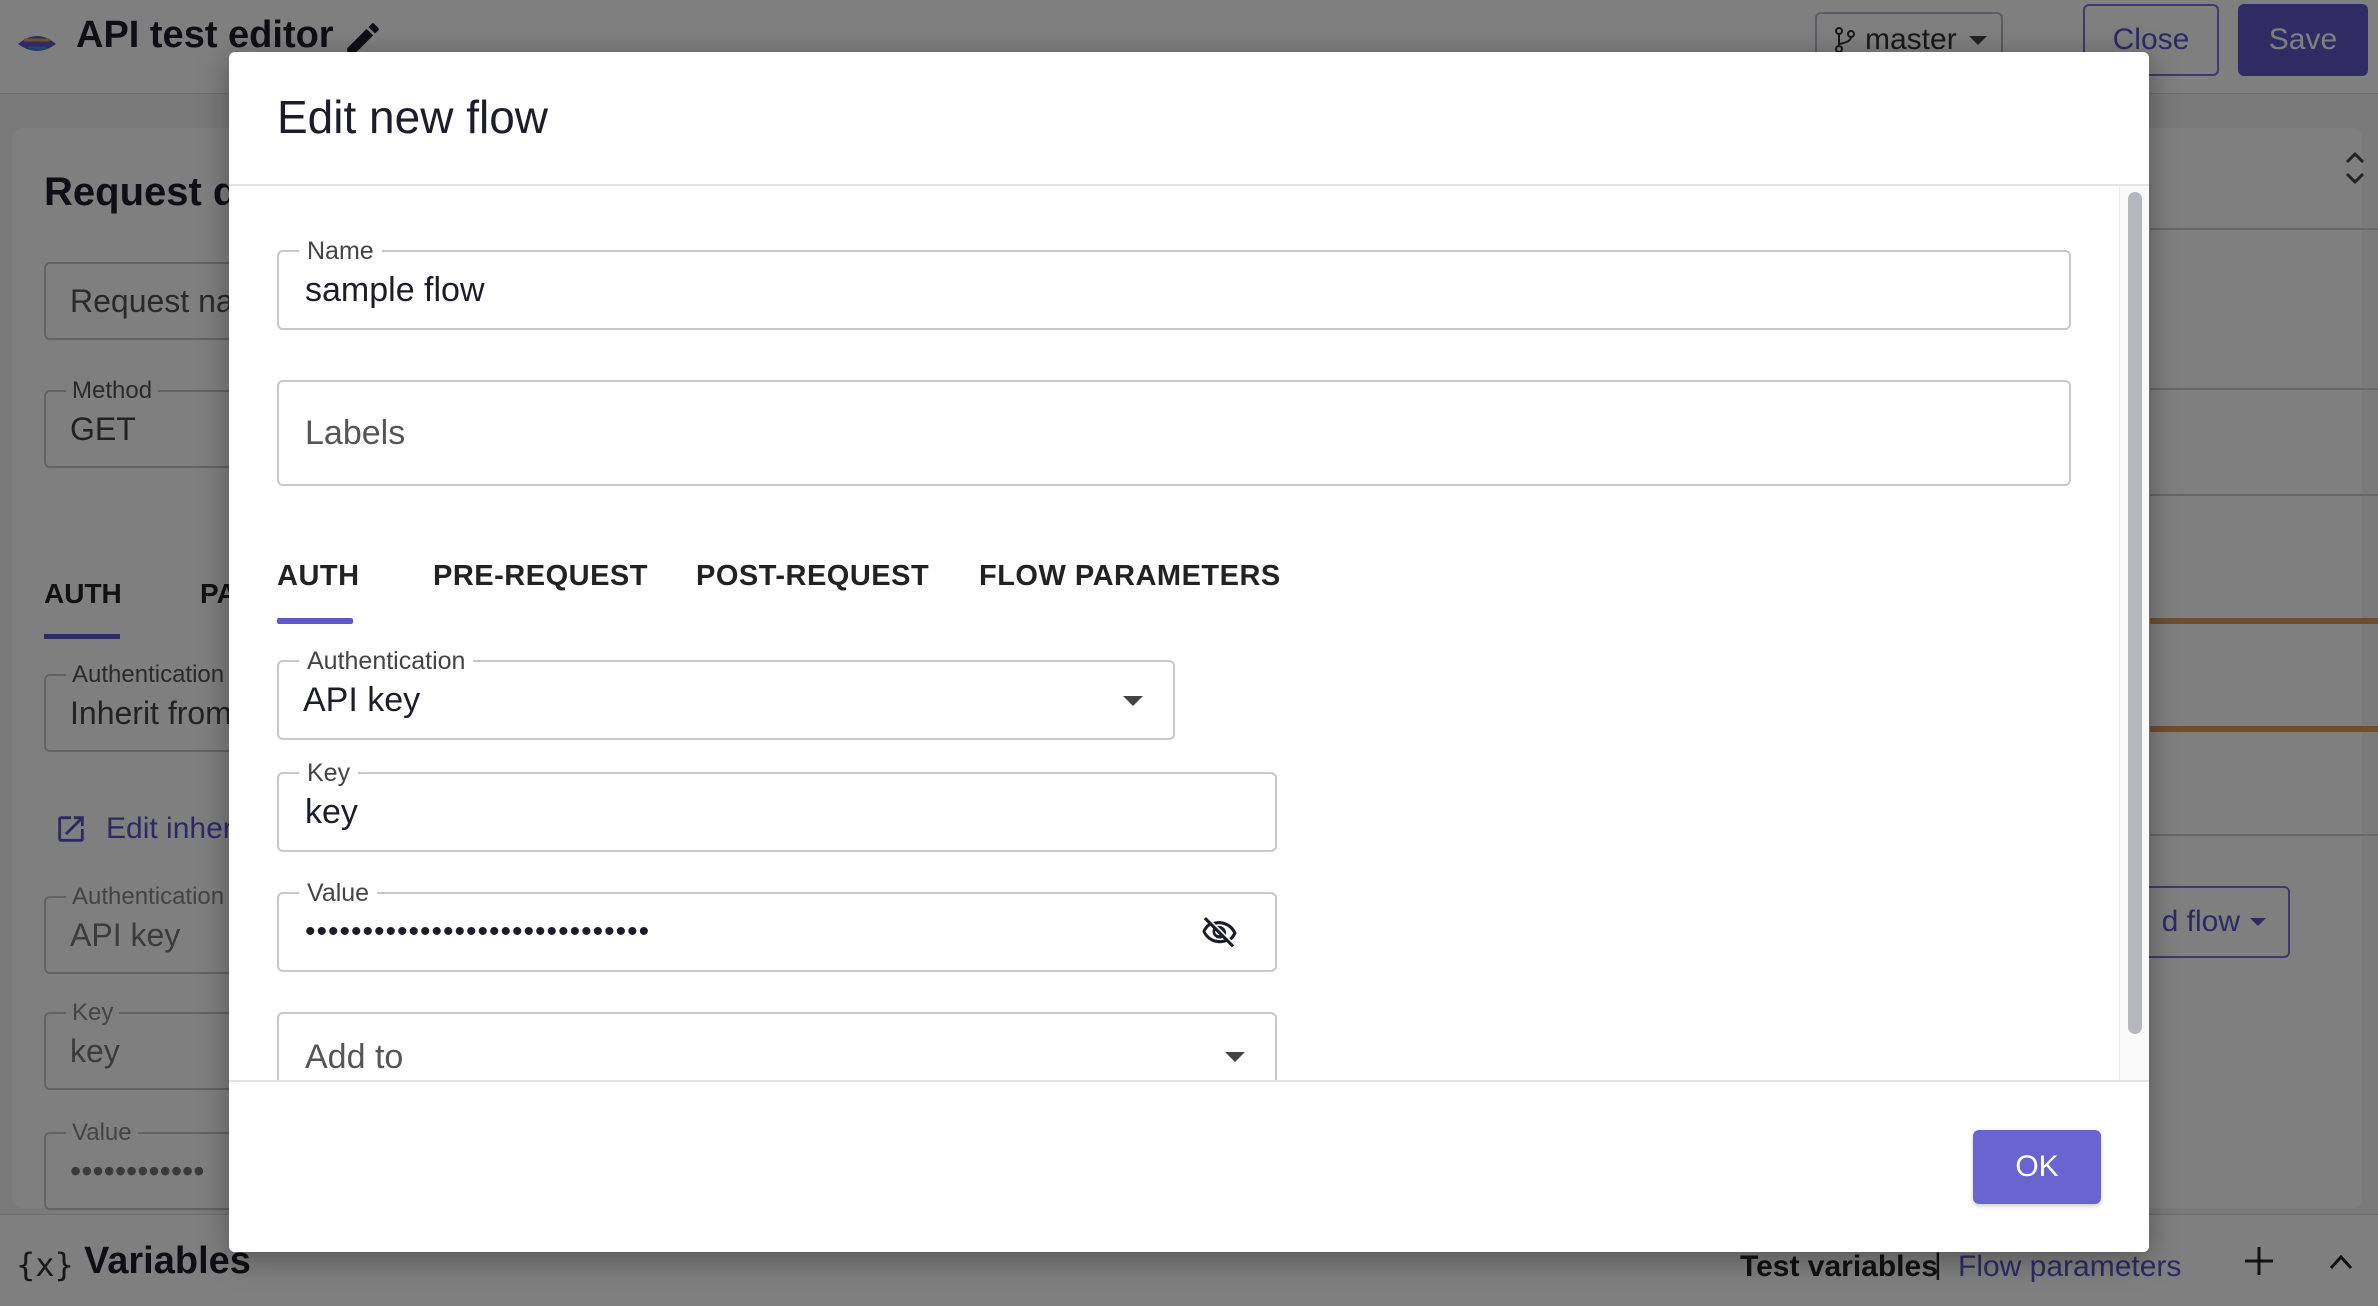  I want to click on authentication-select: Authentication API key, so click(726, 693).